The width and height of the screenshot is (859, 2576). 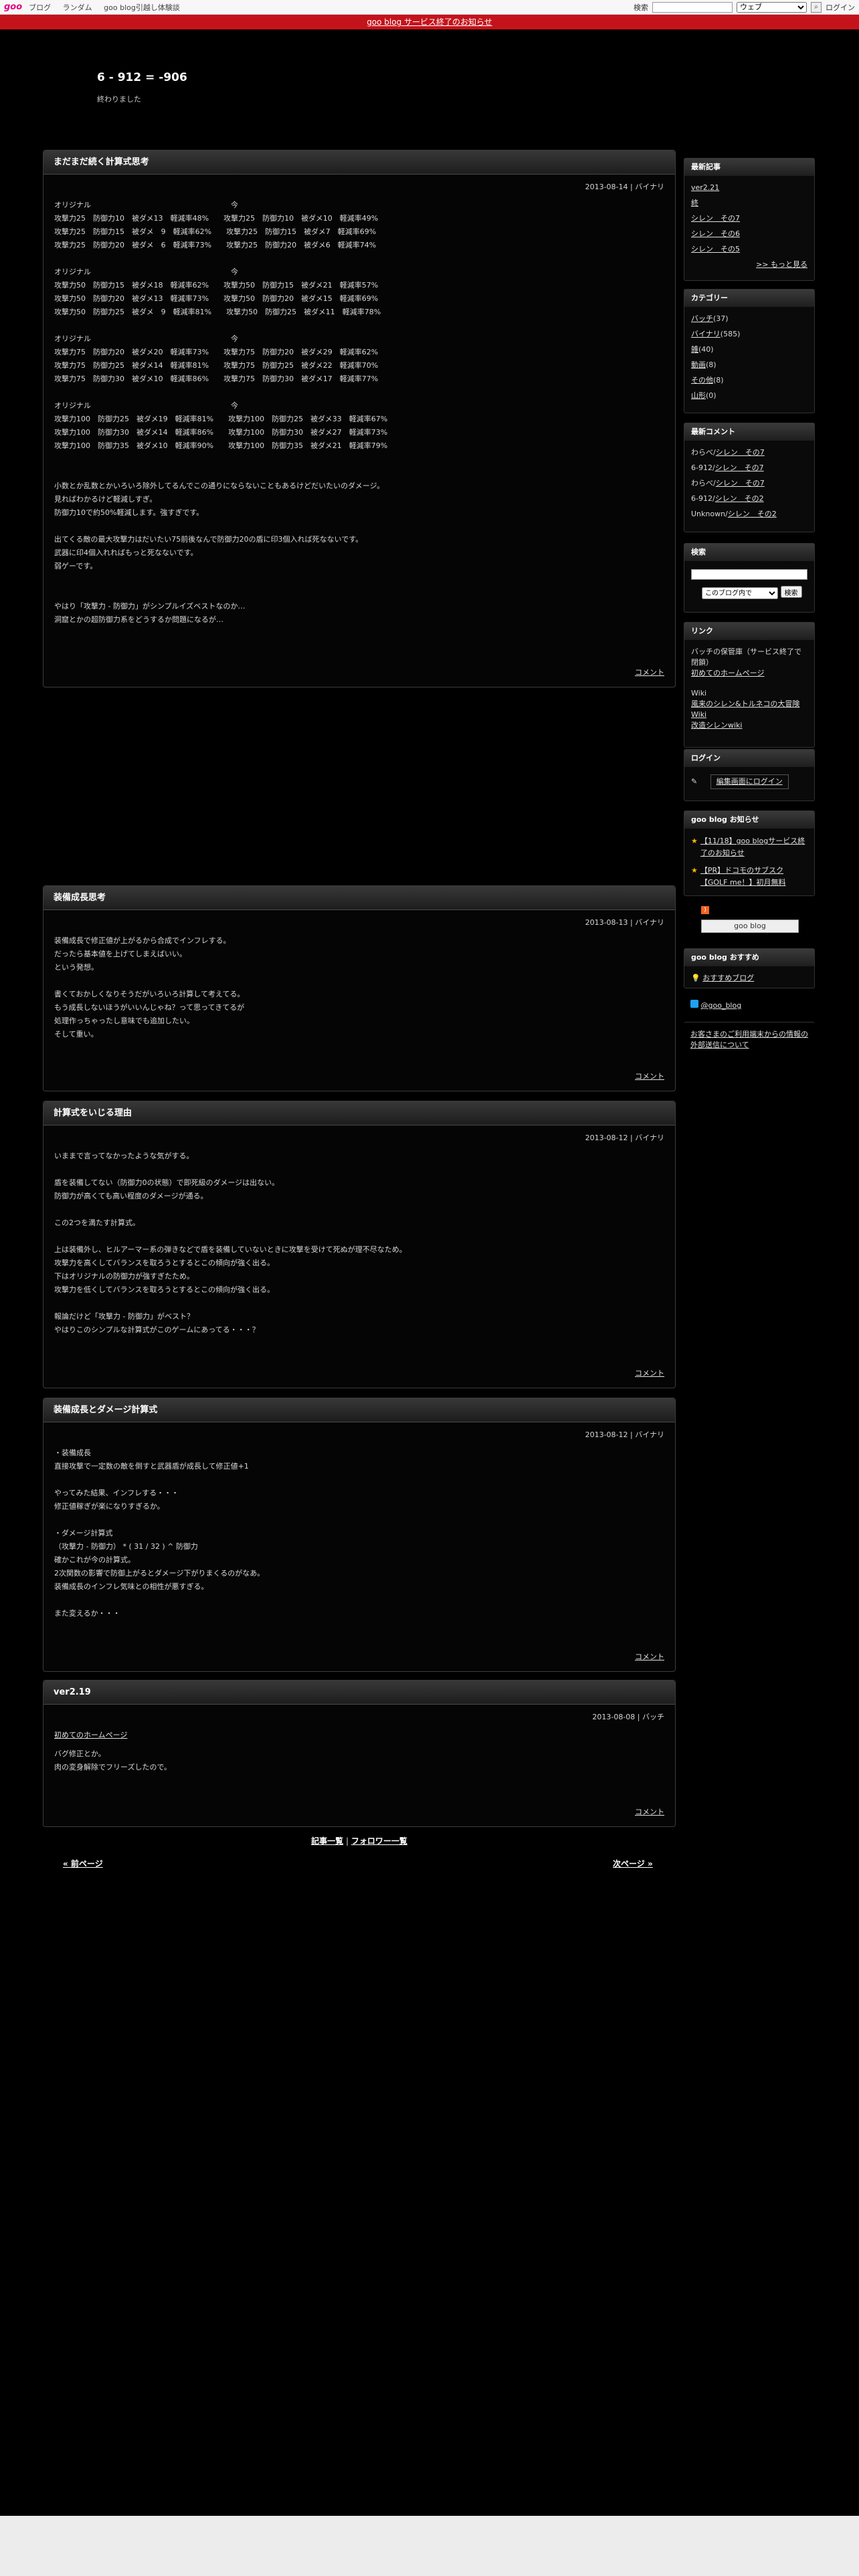 What do you see at coordinates (693, 7) in the screenshot?
I see `goo-search-input` at bounding box center [693, 7].